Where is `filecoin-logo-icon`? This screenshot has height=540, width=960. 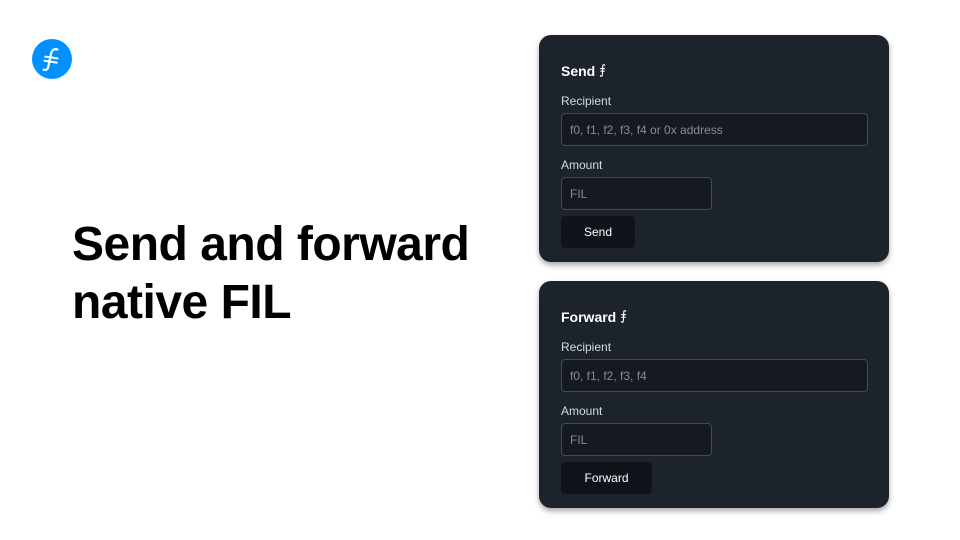 filecoin-logo-icon is located at coordinates (52, 59).